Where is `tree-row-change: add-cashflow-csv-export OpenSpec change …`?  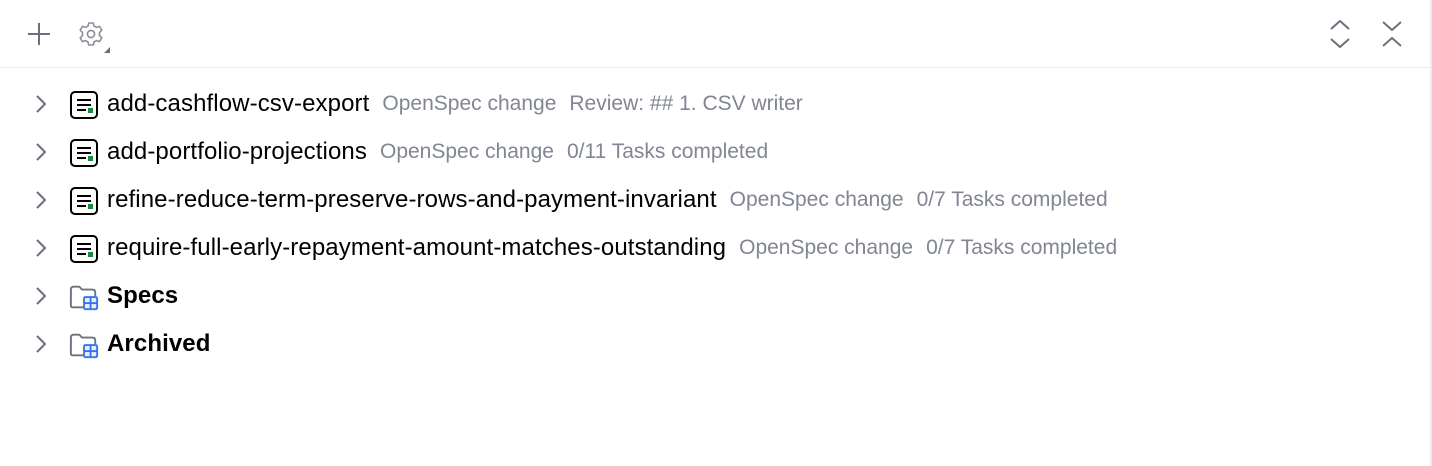
tree-row-change: add-cashflow-csv-export OpenSpec change … is located at coordinates (715, 104).